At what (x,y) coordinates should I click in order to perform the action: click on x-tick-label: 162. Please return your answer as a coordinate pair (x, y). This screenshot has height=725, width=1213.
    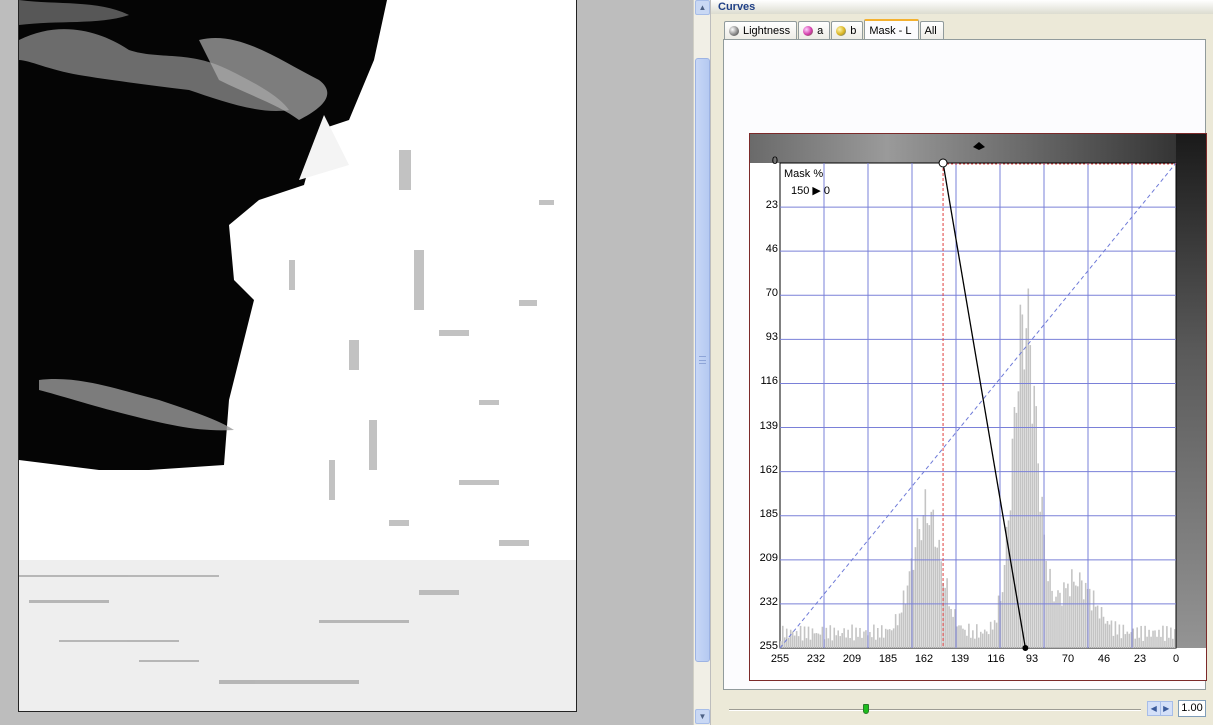
    Looking at the image, I should click on (924, 659).